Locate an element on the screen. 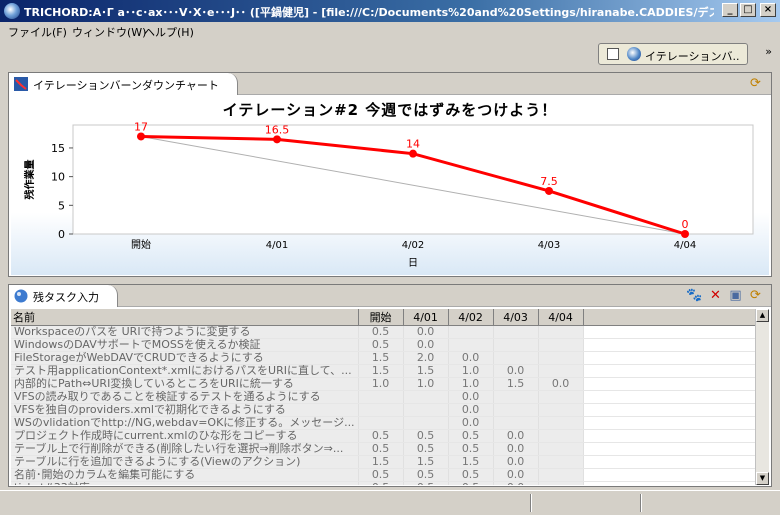 The width and height of the screenshot is (780, 515). maximize-button: □ is located at coordinates (748, 10).